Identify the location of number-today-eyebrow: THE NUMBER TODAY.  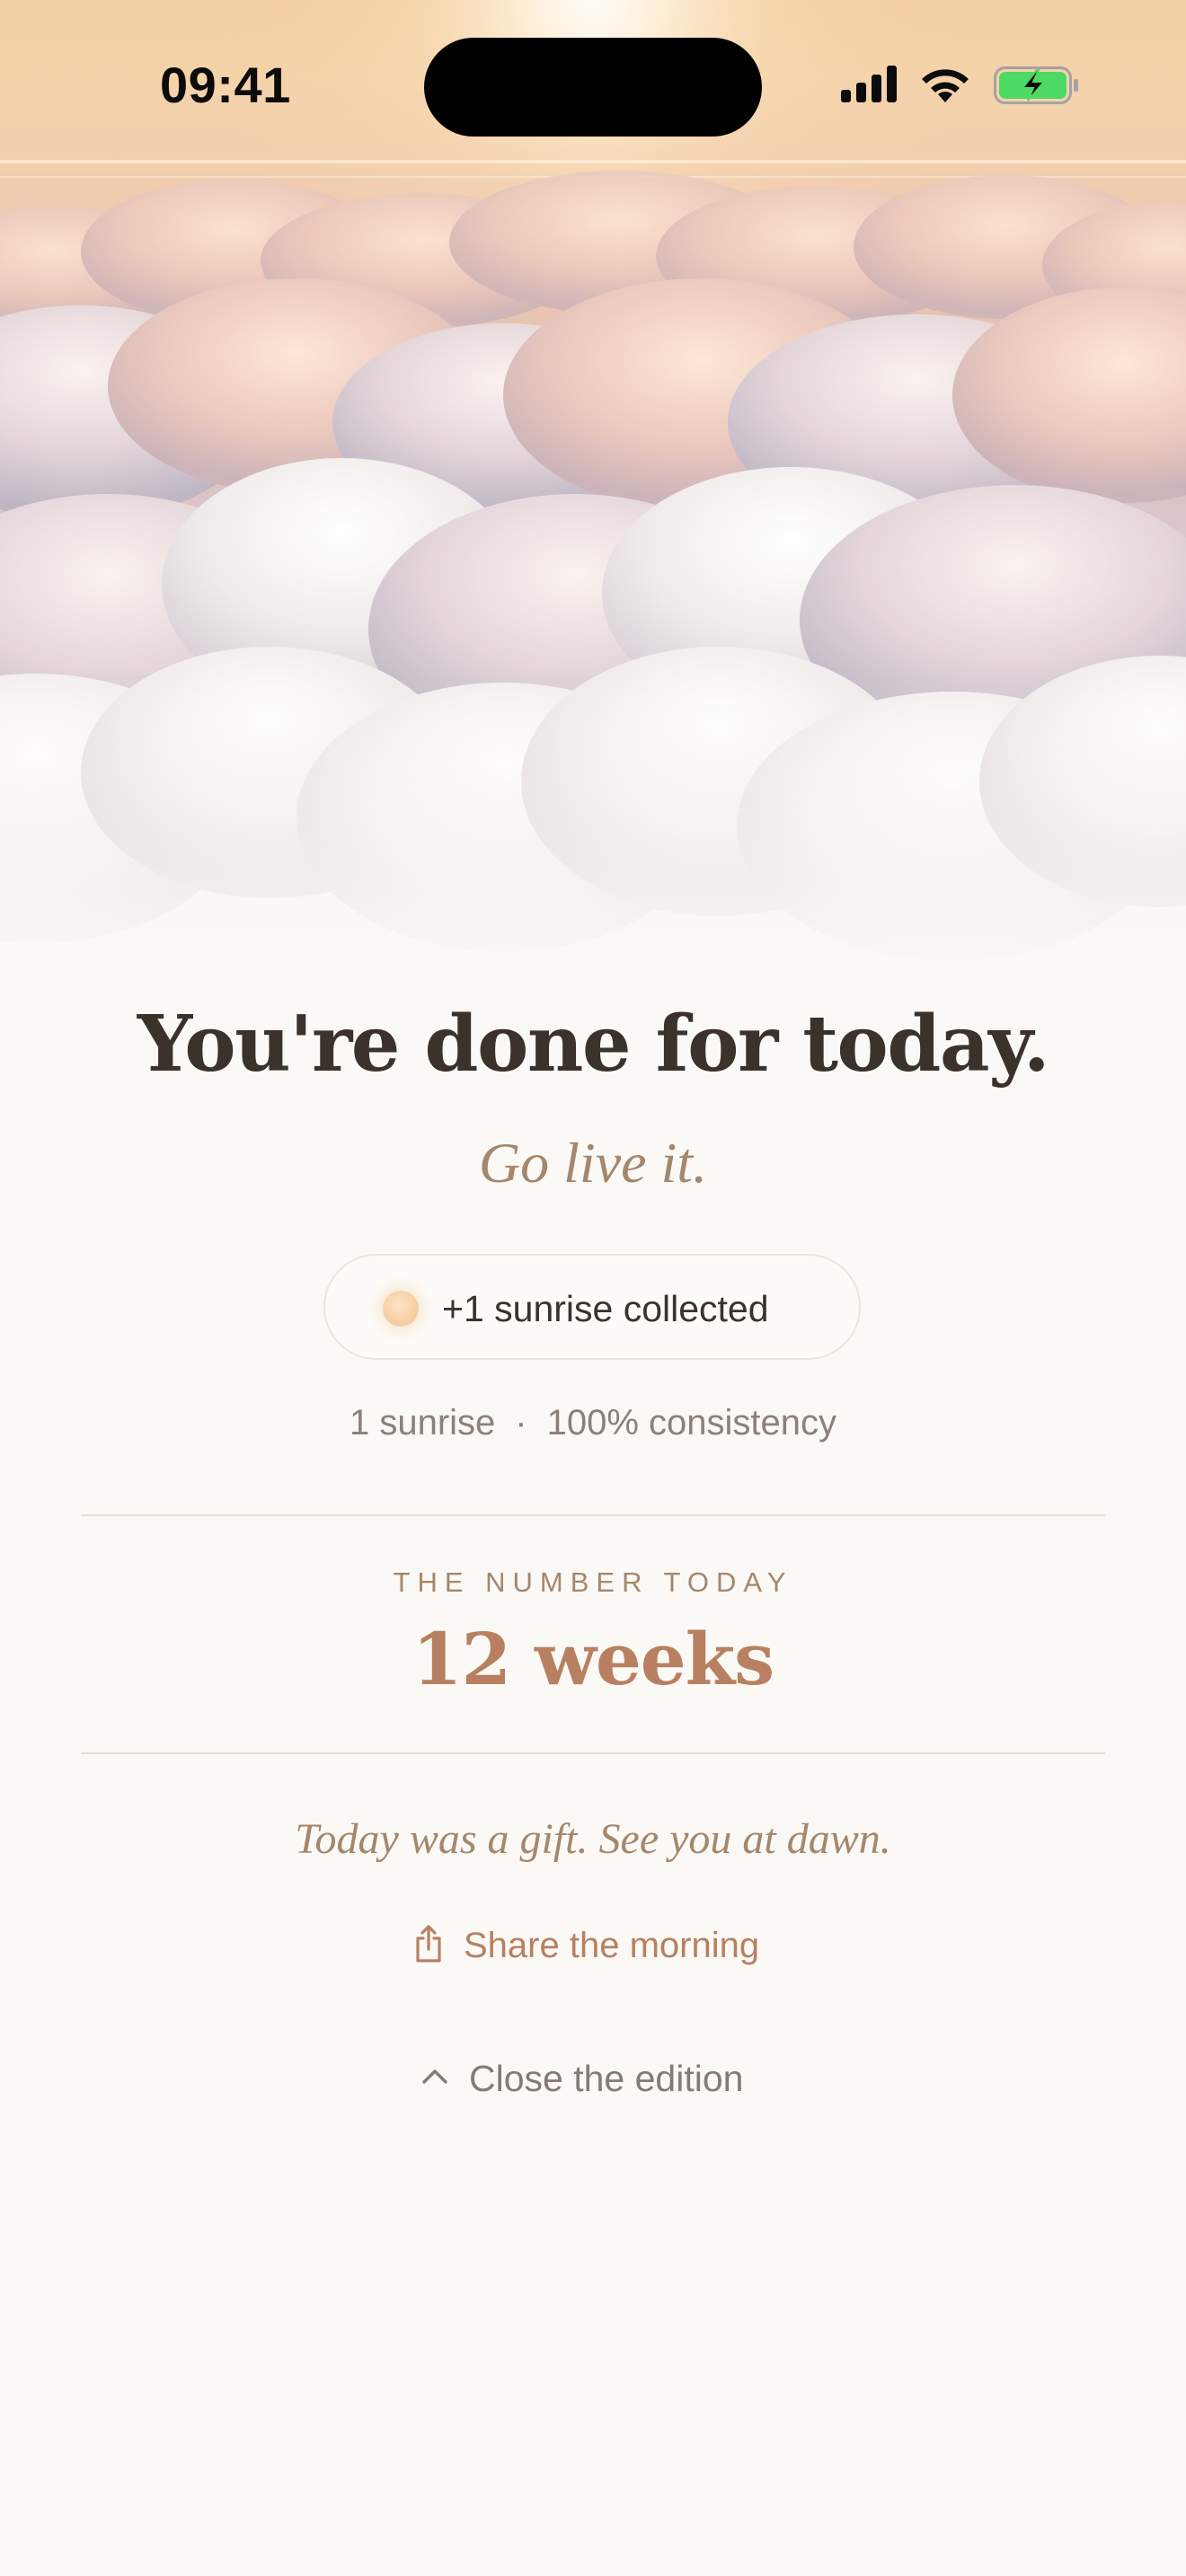
(593, 1582).